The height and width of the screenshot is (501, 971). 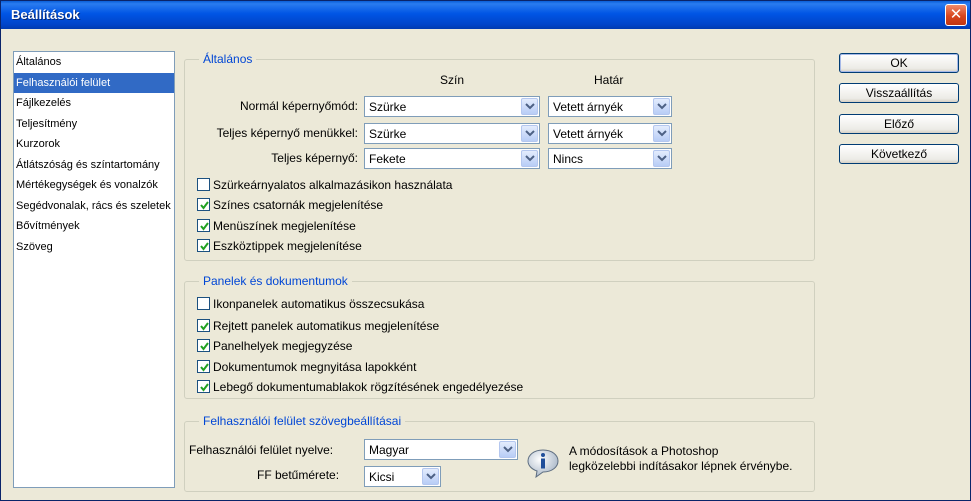 I want to click on color-channels-checkbox: Színes csatornák megjelenítése, so click(x=290, y=206).